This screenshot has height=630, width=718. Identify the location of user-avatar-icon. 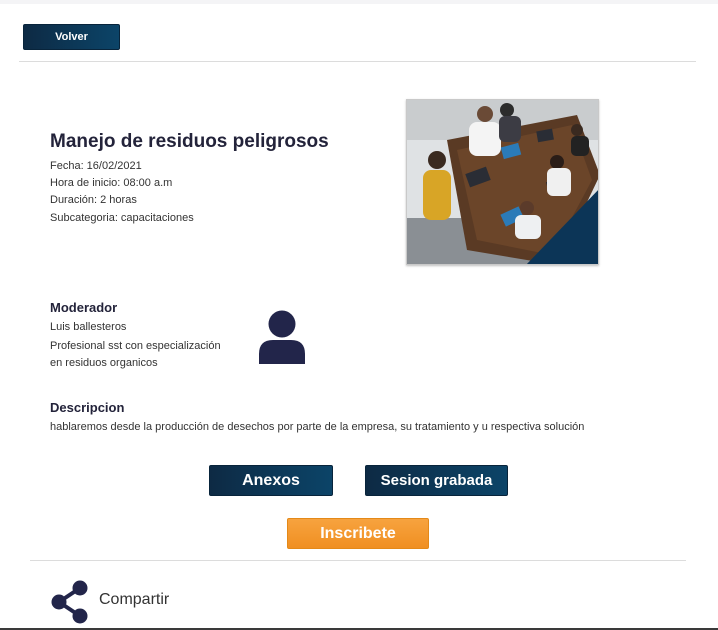
(282, 337).